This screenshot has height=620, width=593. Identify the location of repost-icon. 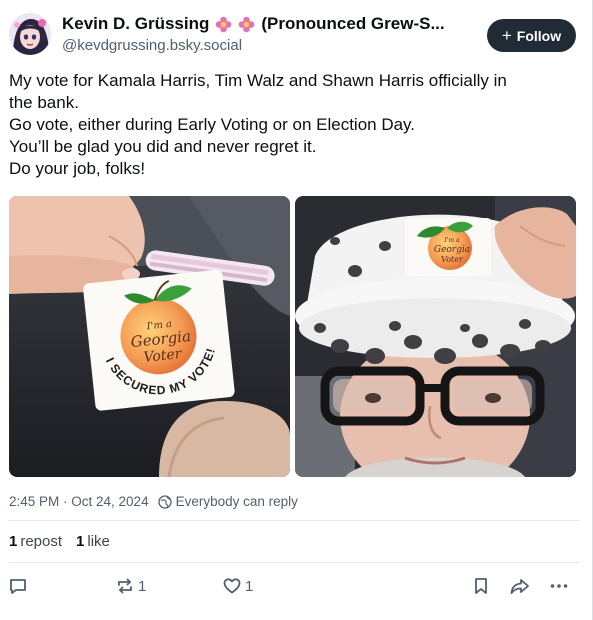
(125, 586).